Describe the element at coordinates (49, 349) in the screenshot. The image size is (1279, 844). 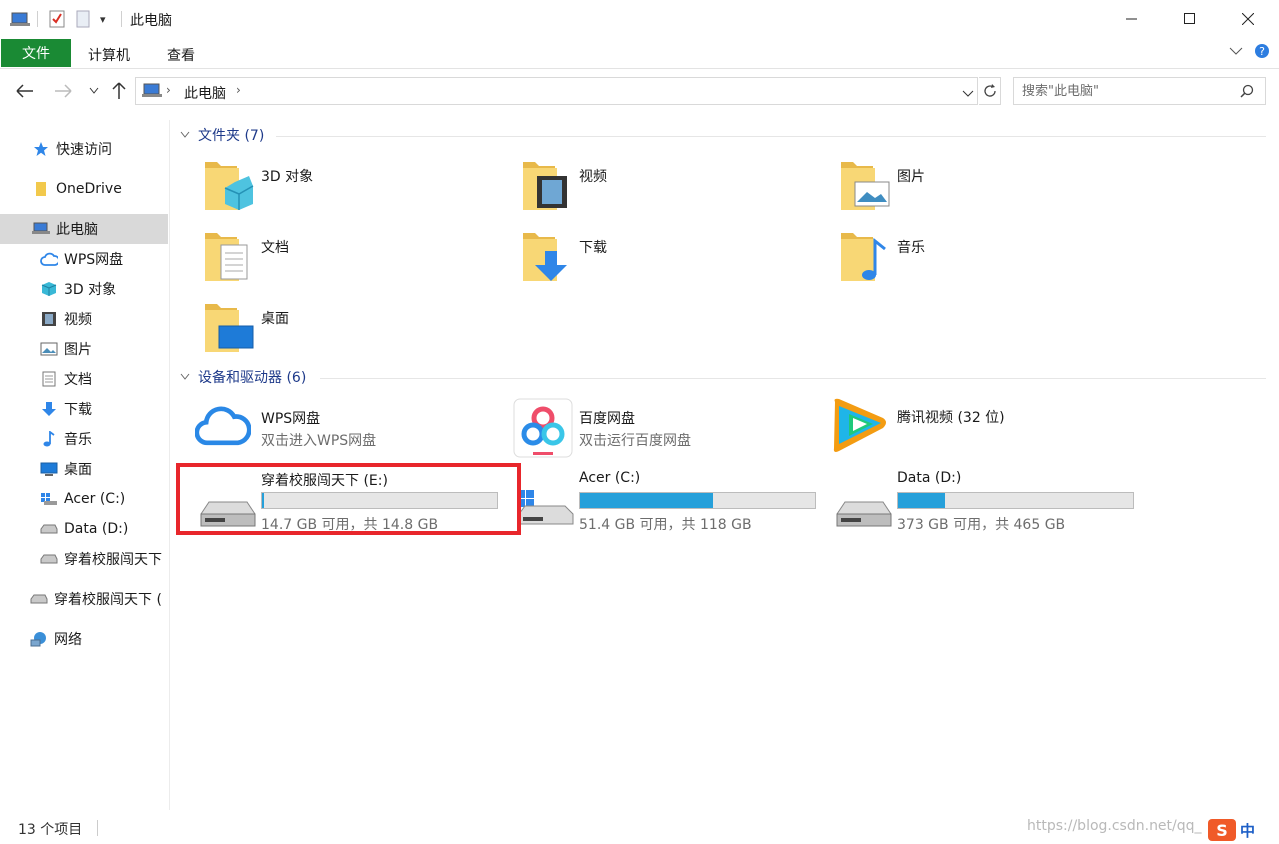
I see `picture-icon` at that location.